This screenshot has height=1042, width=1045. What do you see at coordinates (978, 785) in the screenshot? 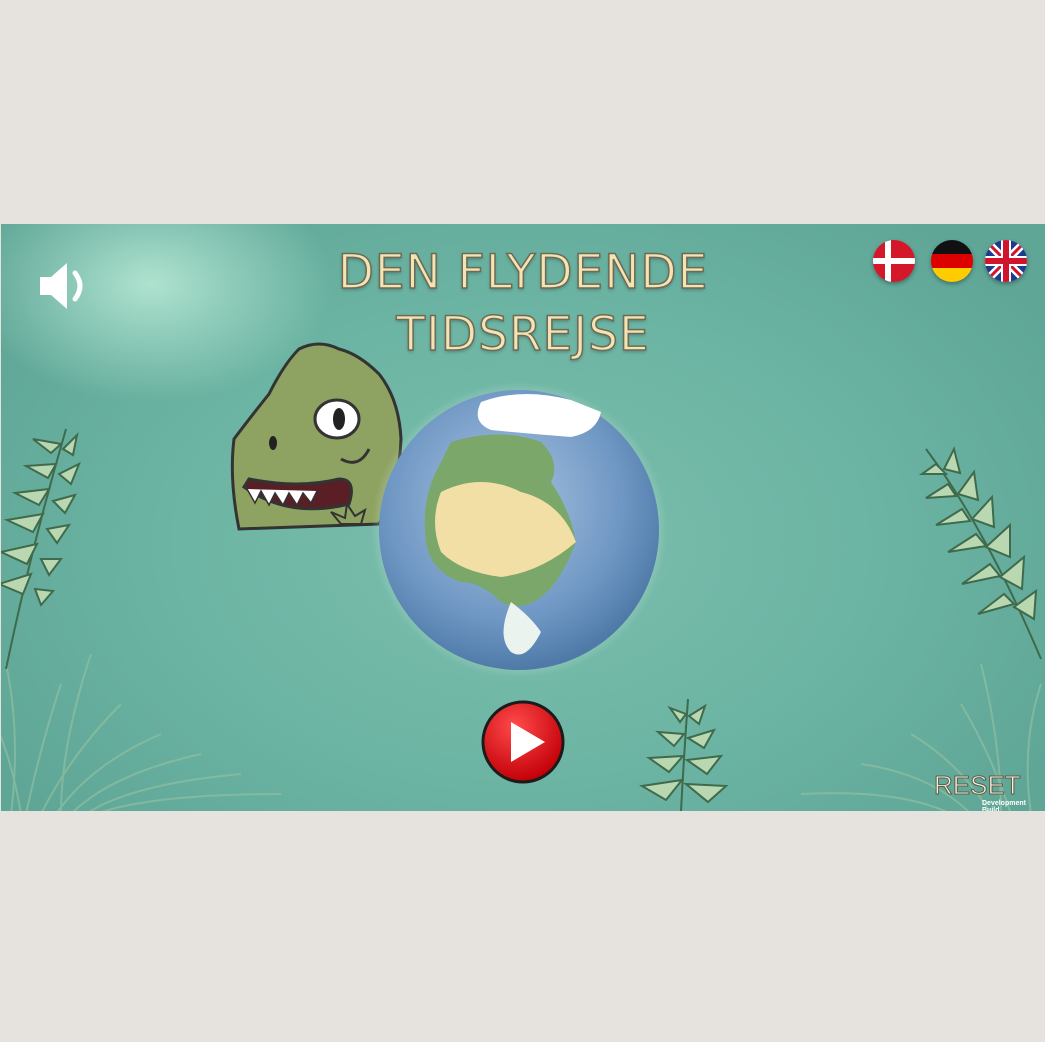
I see `reset-button: RESET` at bounding box center [978, 785].